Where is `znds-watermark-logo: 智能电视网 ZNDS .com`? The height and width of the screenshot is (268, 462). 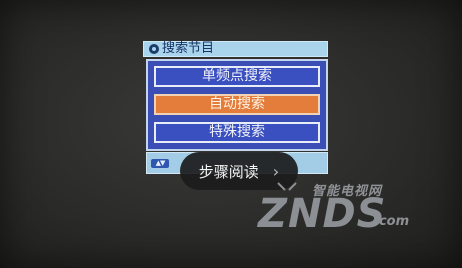
znds-watermark-logo: 智能电视网 ZNDS .com is located at coordinates (338, 210).